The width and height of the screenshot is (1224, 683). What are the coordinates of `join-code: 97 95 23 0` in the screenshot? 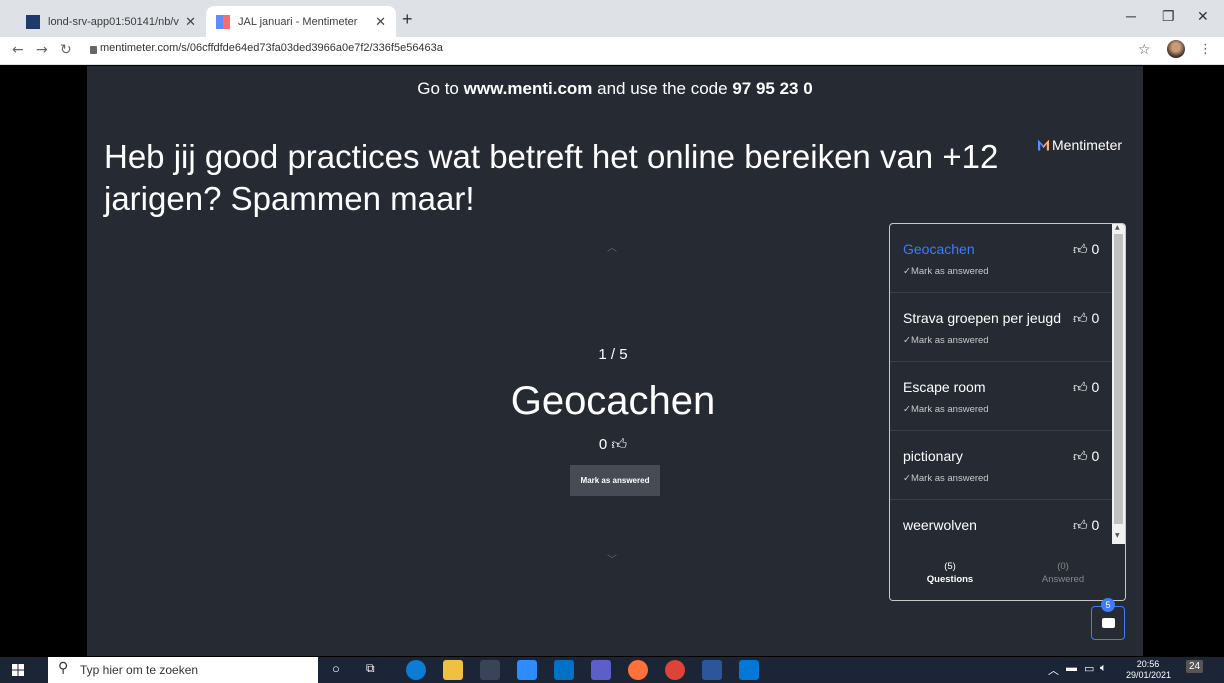 It's located at (772, 88).